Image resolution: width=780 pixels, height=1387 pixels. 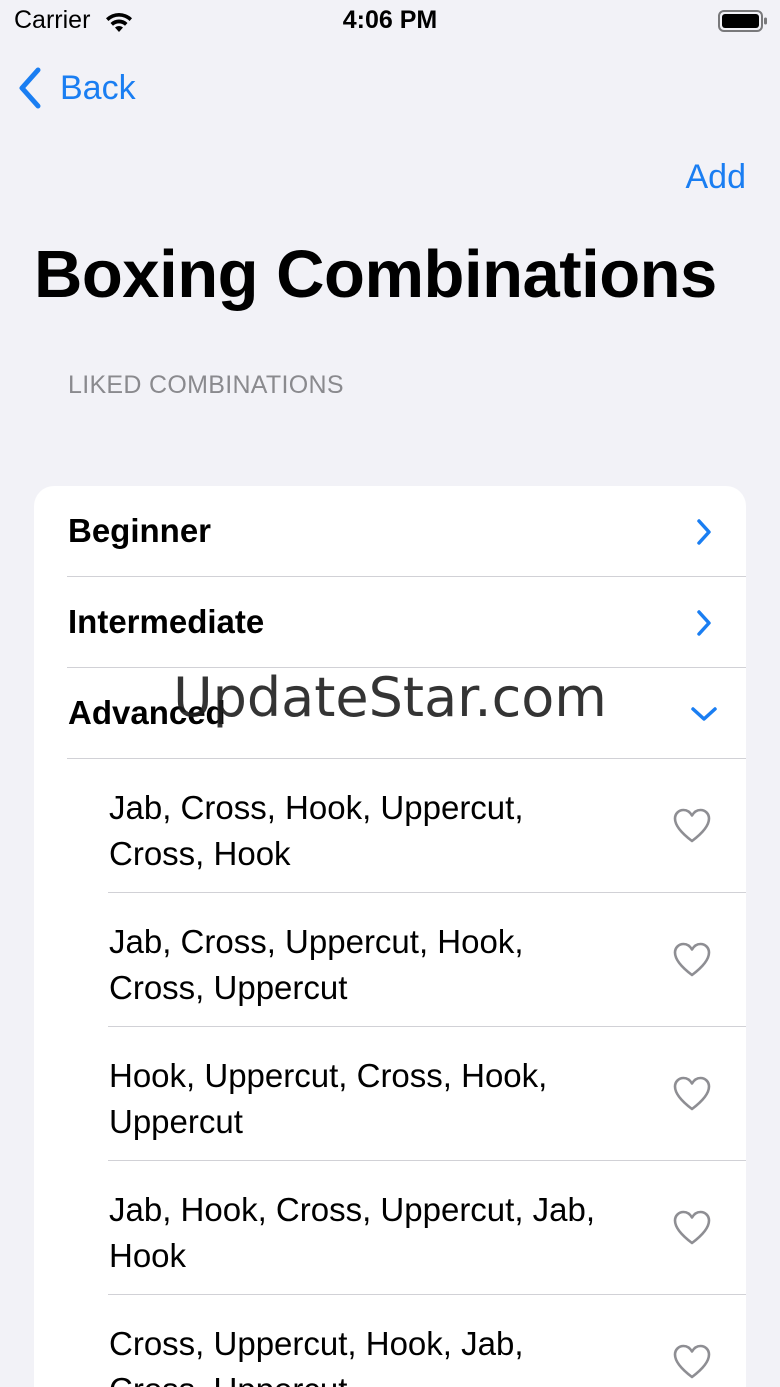 I want to click on level-row-beginner: Beginner, so click(x=390, y=531).